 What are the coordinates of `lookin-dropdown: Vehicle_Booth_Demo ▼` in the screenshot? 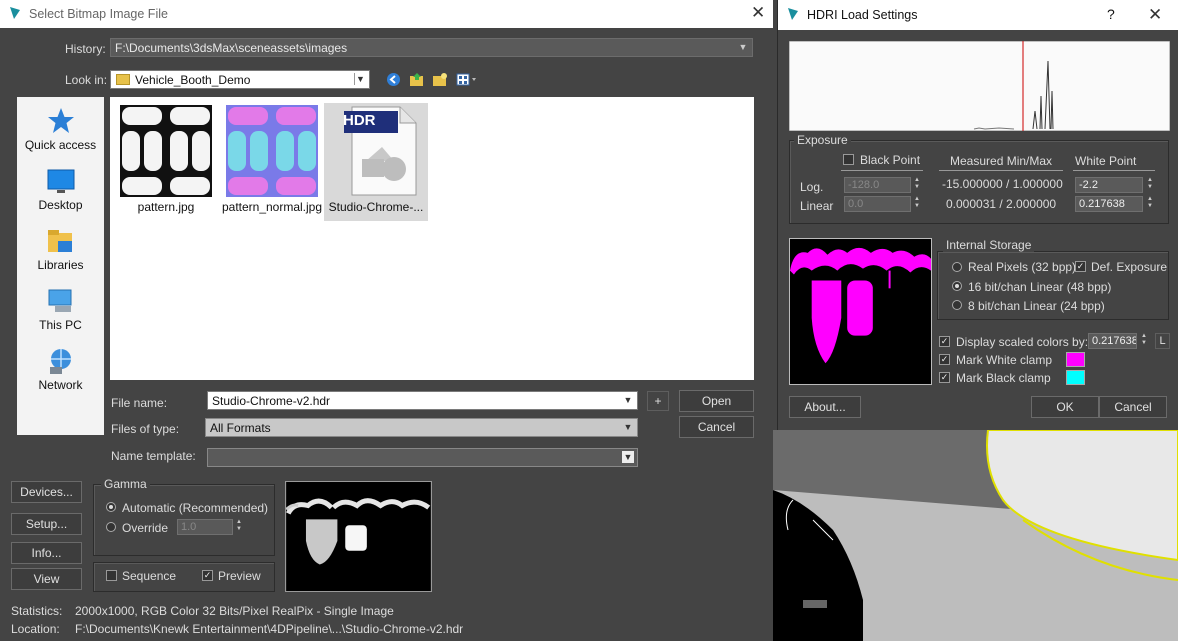 It's located at (240, 79).